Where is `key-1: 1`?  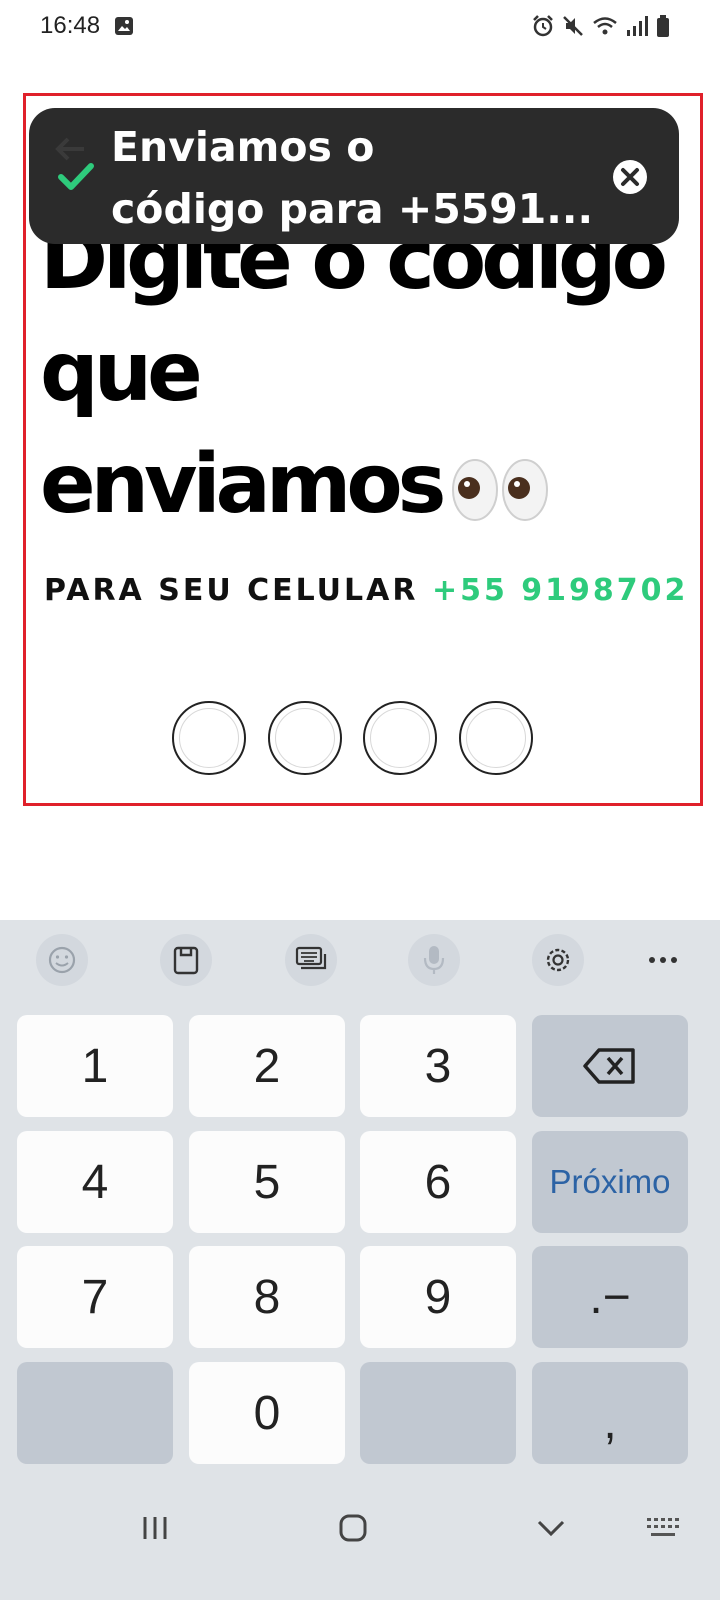
key-1: 1 is located at coordinates (95, 1066).